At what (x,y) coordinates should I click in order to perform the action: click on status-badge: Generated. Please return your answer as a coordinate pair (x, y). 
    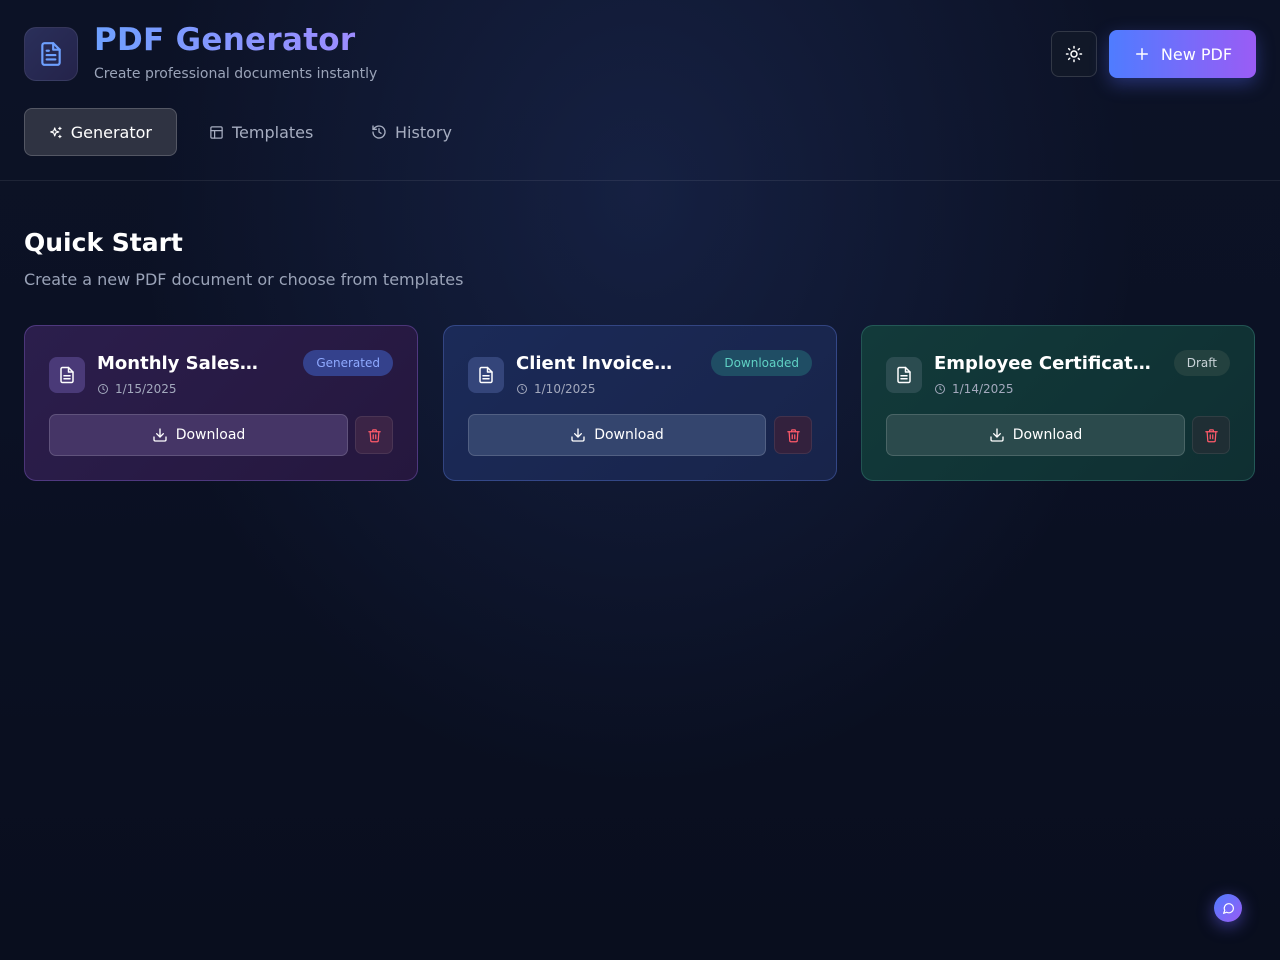
    Looking at the image, I should click on (348, 363).